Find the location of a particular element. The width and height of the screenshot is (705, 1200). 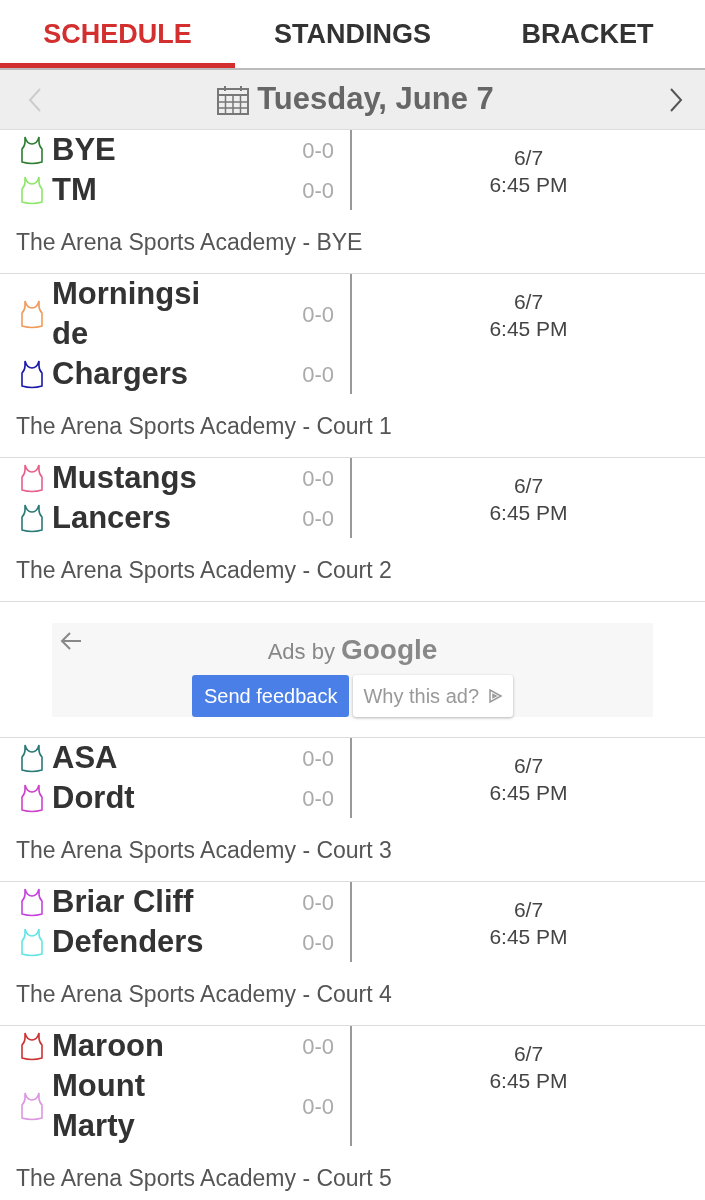

team-name: TM is located at coordinates (75, 190).